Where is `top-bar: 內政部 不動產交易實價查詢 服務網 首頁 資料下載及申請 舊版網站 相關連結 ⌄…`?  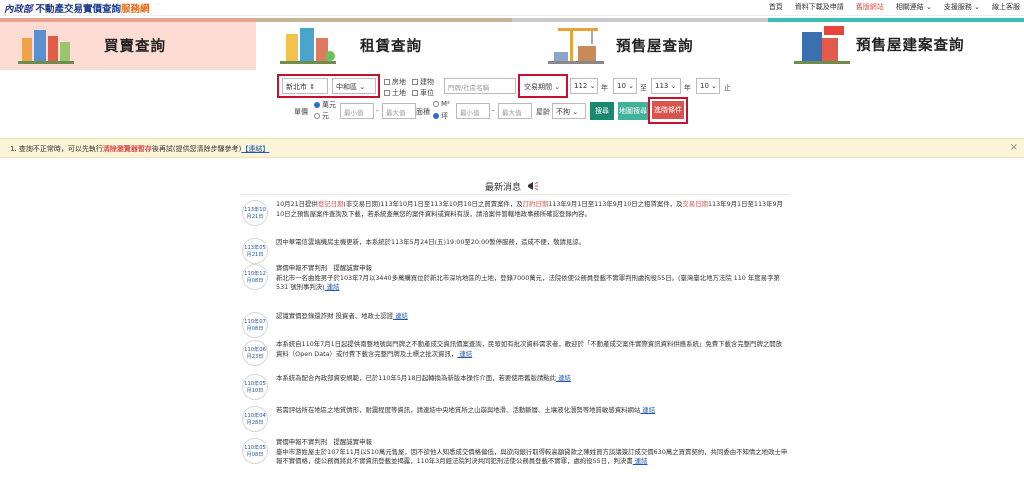 top-bar: 內政部 不動產交易實價查詢 服務網 首頁 資料下載及申請 舊版網站 相關連結 ⌄… is located at coordinates (512, 8).